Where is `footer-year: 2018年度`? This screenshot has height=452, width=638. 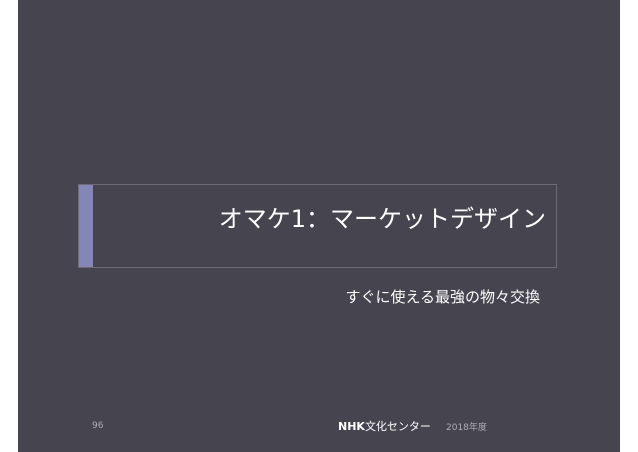
footer-year: 2018年度 is located at coordinates (466, 428).